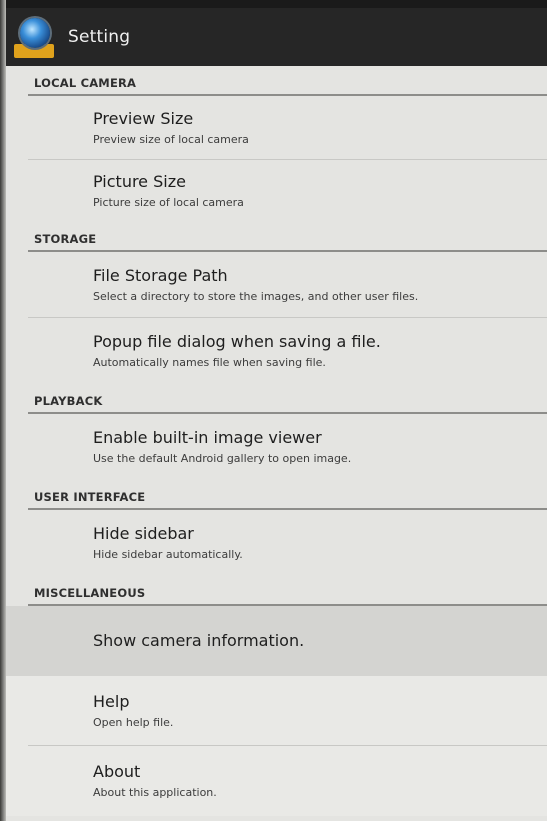  What do you see at coordinates (276, 711) in the screenshot?
I see `pref-help: Help Open help file.` at bounding box center [276, 711].